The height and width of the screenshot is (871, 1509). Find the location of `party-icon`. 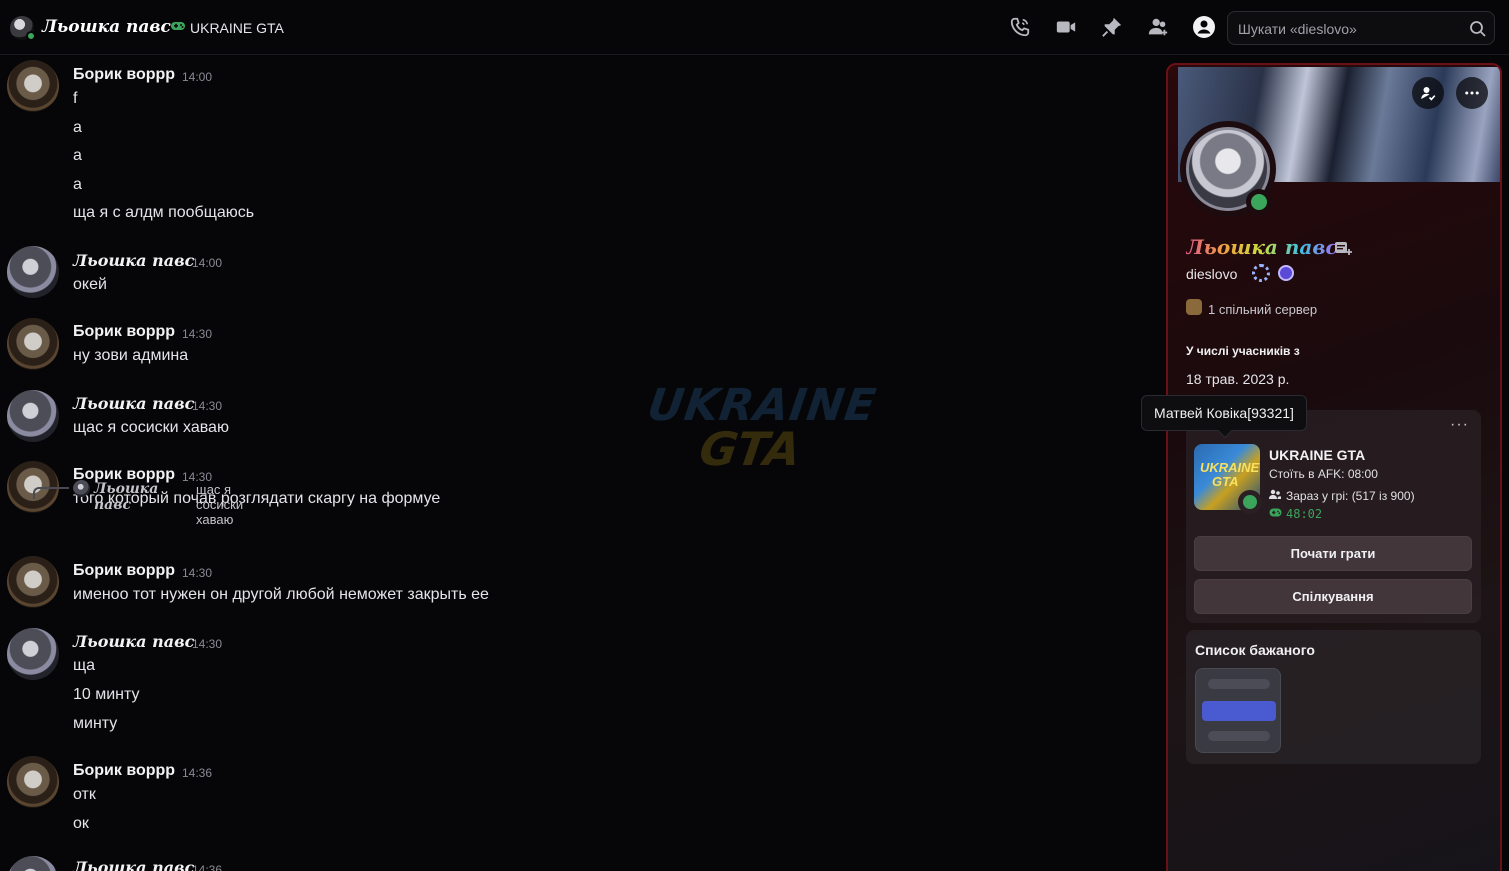

party-icon is located at coordinates (1275, 494).